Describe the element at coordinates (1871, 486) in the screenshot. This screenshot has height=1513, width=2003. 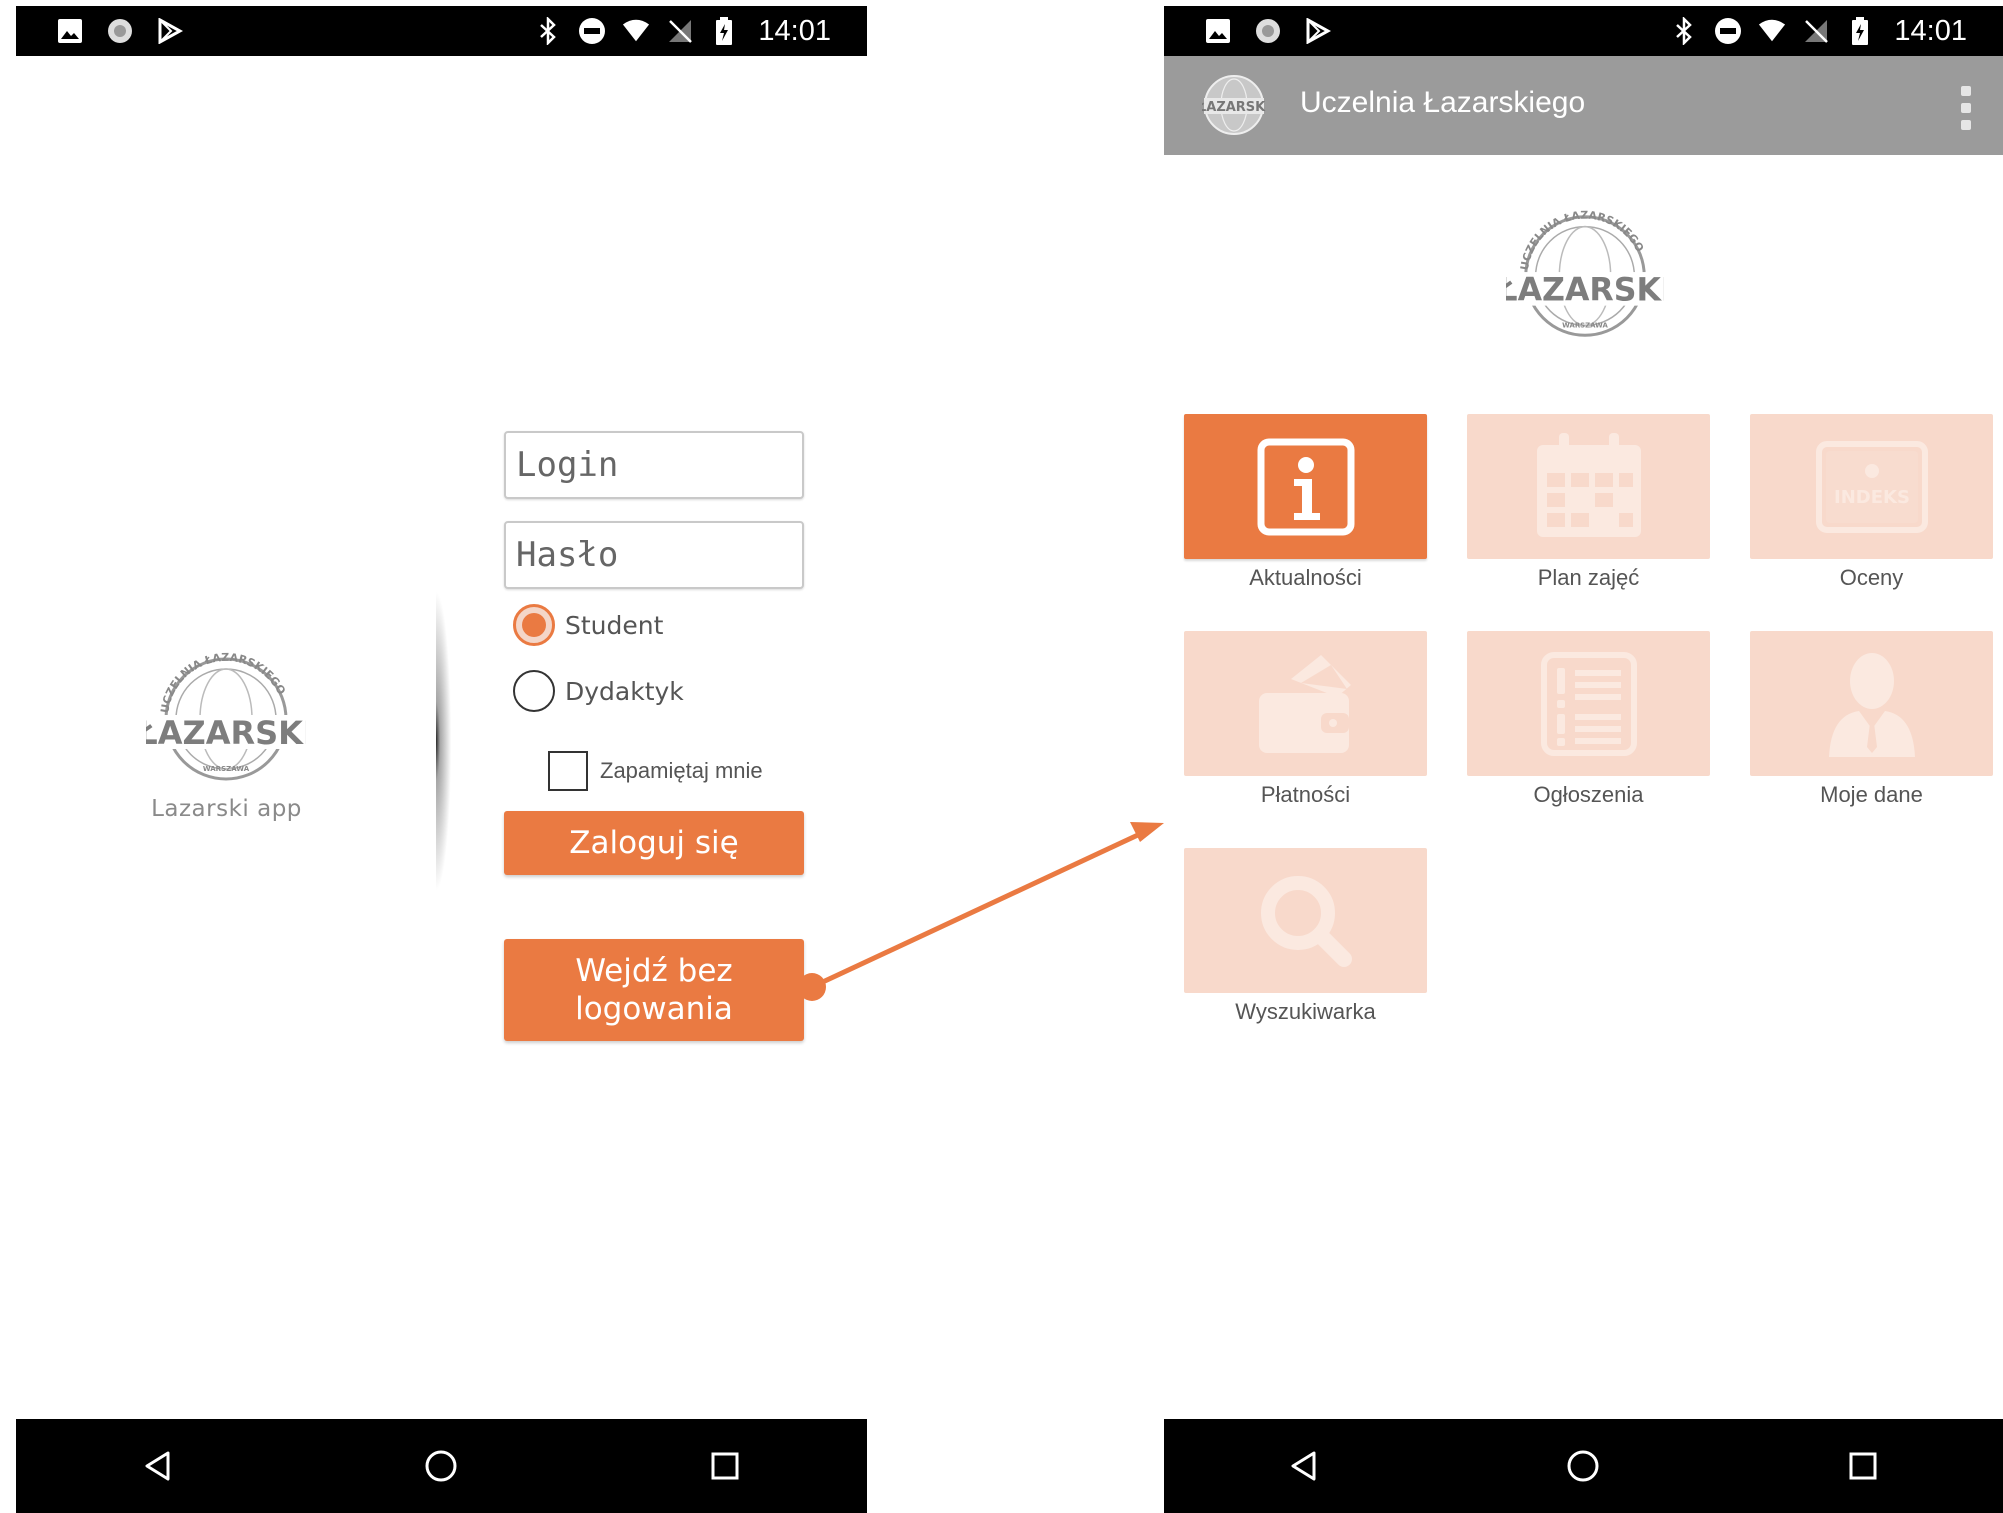
I see `indeks-icon: INDEKS` at that location.